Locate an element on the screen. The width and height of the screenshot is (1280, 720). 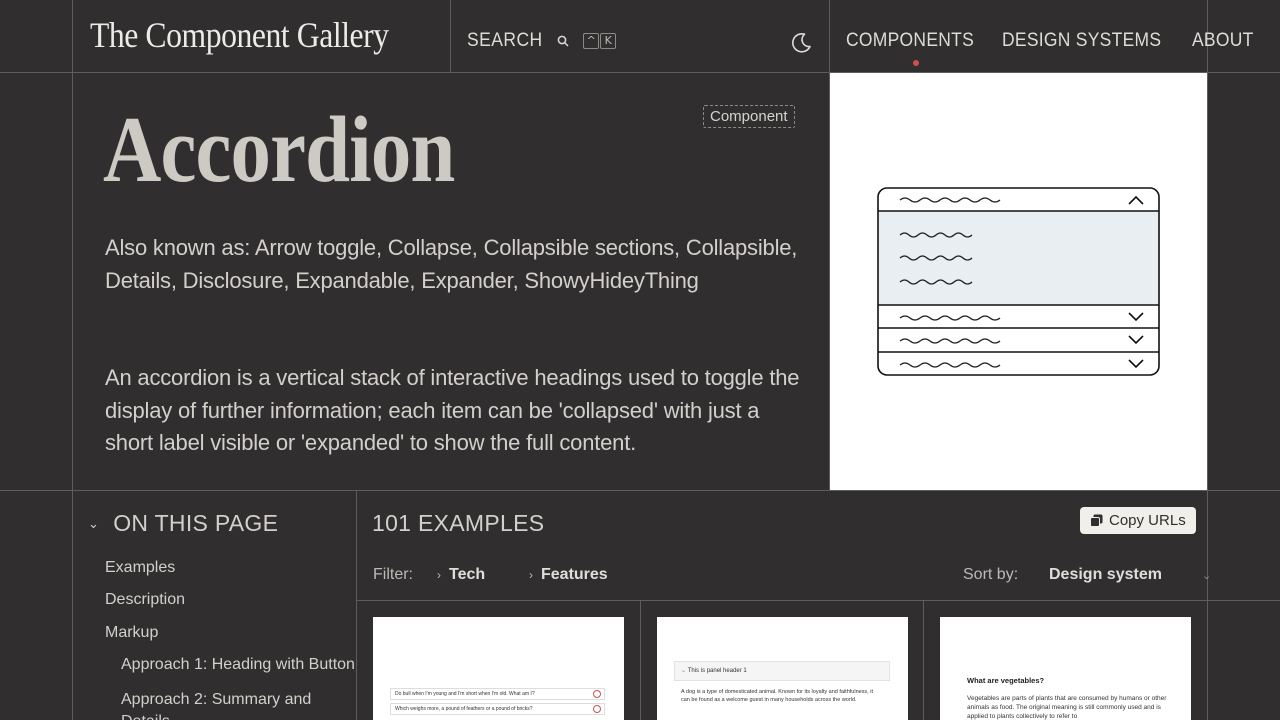
filter-tech: › Tech is located at coordinates (461, 575).